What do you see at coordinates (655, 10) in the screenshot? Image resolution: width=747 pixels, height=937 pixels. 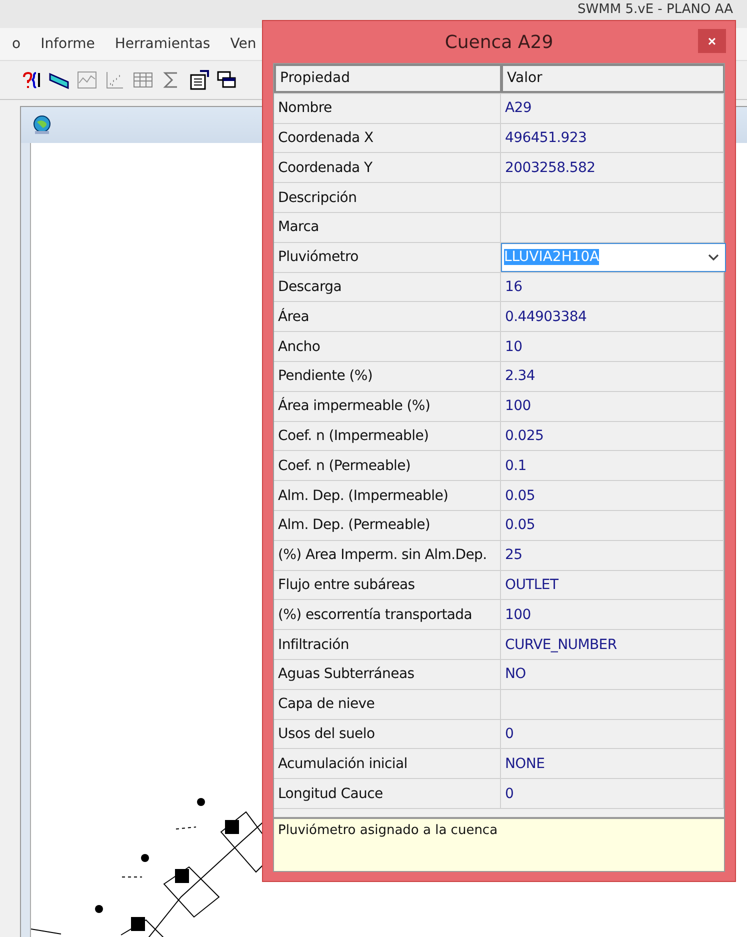 I see `app-title: SWMM 5.vE - PLANO AA` at bounding box center [655, 10].